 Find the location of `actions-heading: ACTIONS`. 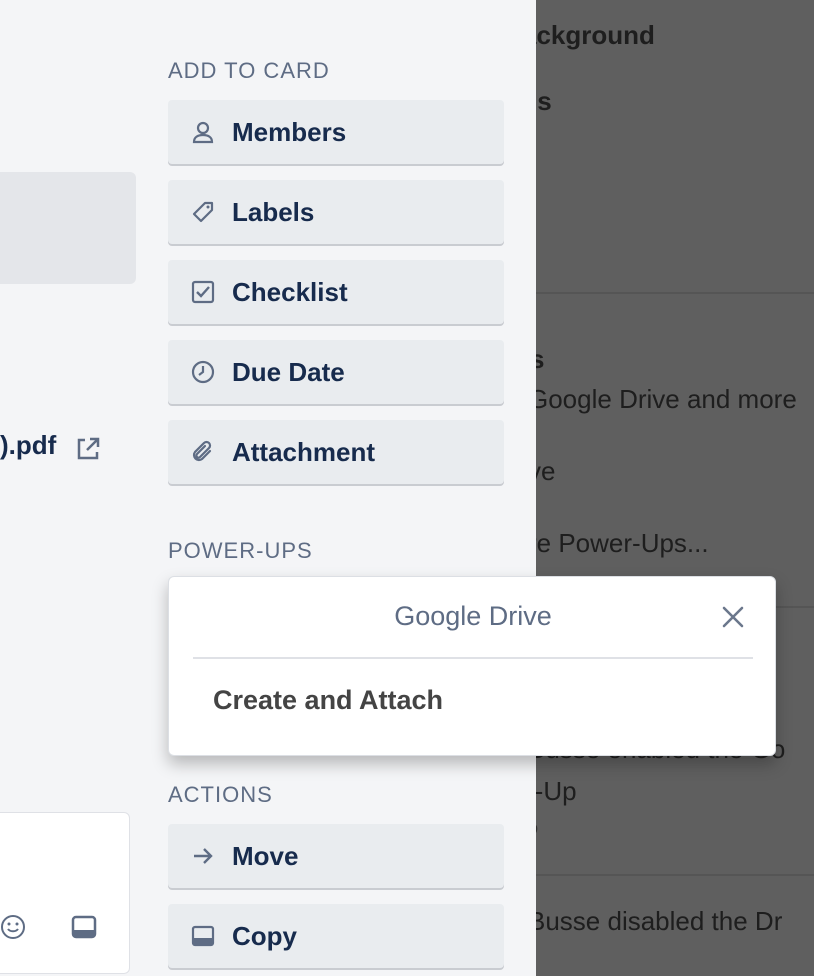

actions-heading: ACTIONS is located at coordinates (220, 794).